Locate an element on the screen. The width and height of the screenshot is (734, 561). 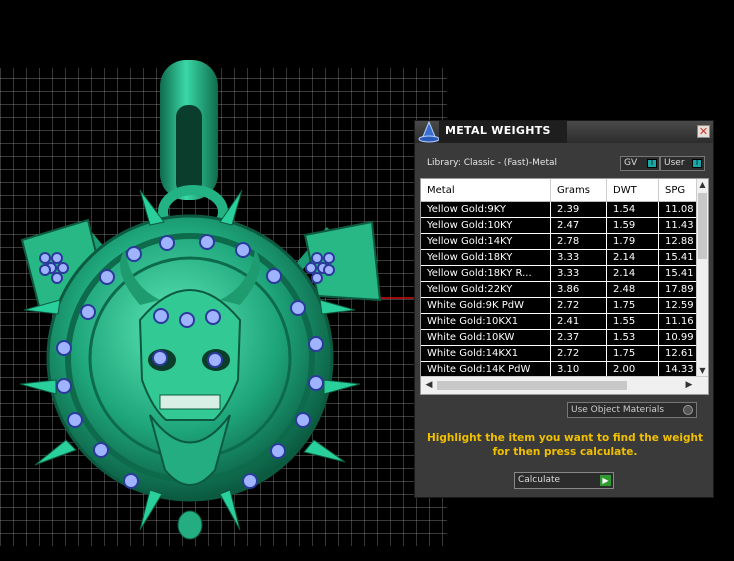
table-row: White Gold:9K PdW 2.72 1.75 12.59 is located at coordinates (559, 306).